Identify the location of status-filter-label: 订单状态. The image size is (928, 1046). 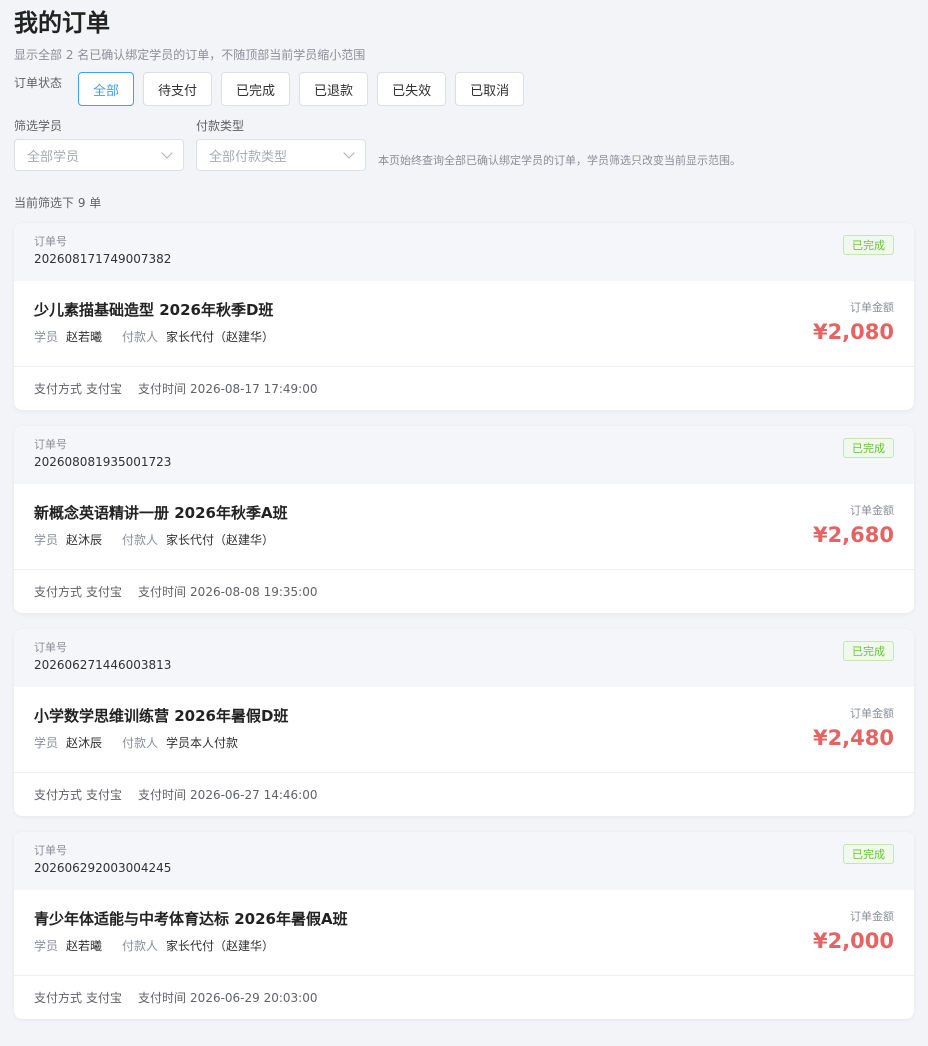
(38, 83).